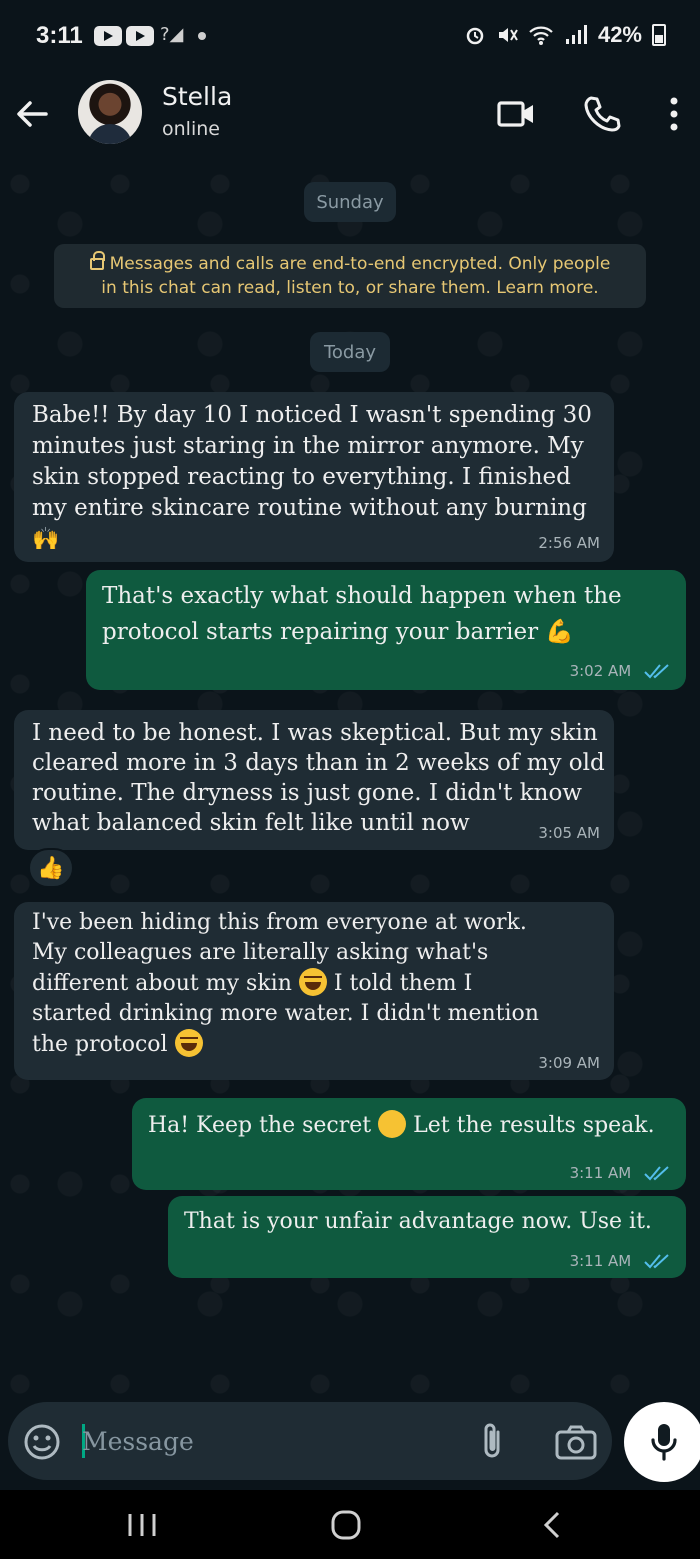 The width and height of the screenshot is (700, 1559). What do you see at coordinates (46, 539) in the screenshot?
I see `raised-hands-emoji: 🙌` at bounding box center [46, 539].